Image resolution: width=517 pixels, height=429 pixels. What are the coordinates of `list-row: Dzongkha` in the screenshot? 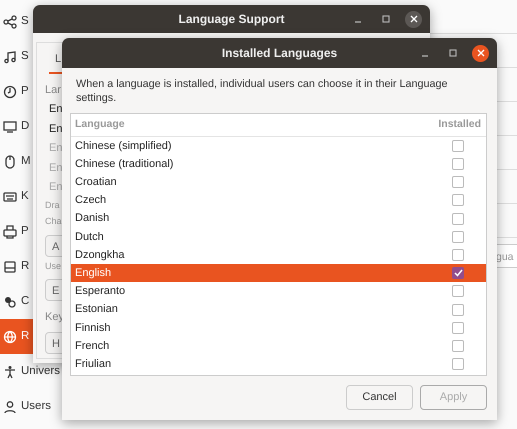 It's located at (278, 255).